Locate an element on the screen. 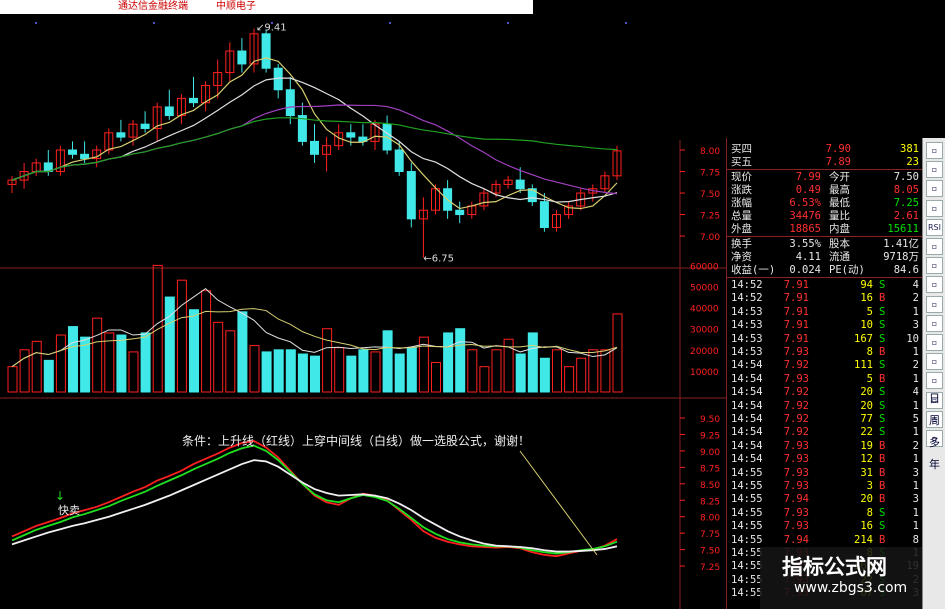 The width and height of the screenshot is (945, 609). tick-row: 14:55 7.93 8S 1 is located at coordinates (825, 513).